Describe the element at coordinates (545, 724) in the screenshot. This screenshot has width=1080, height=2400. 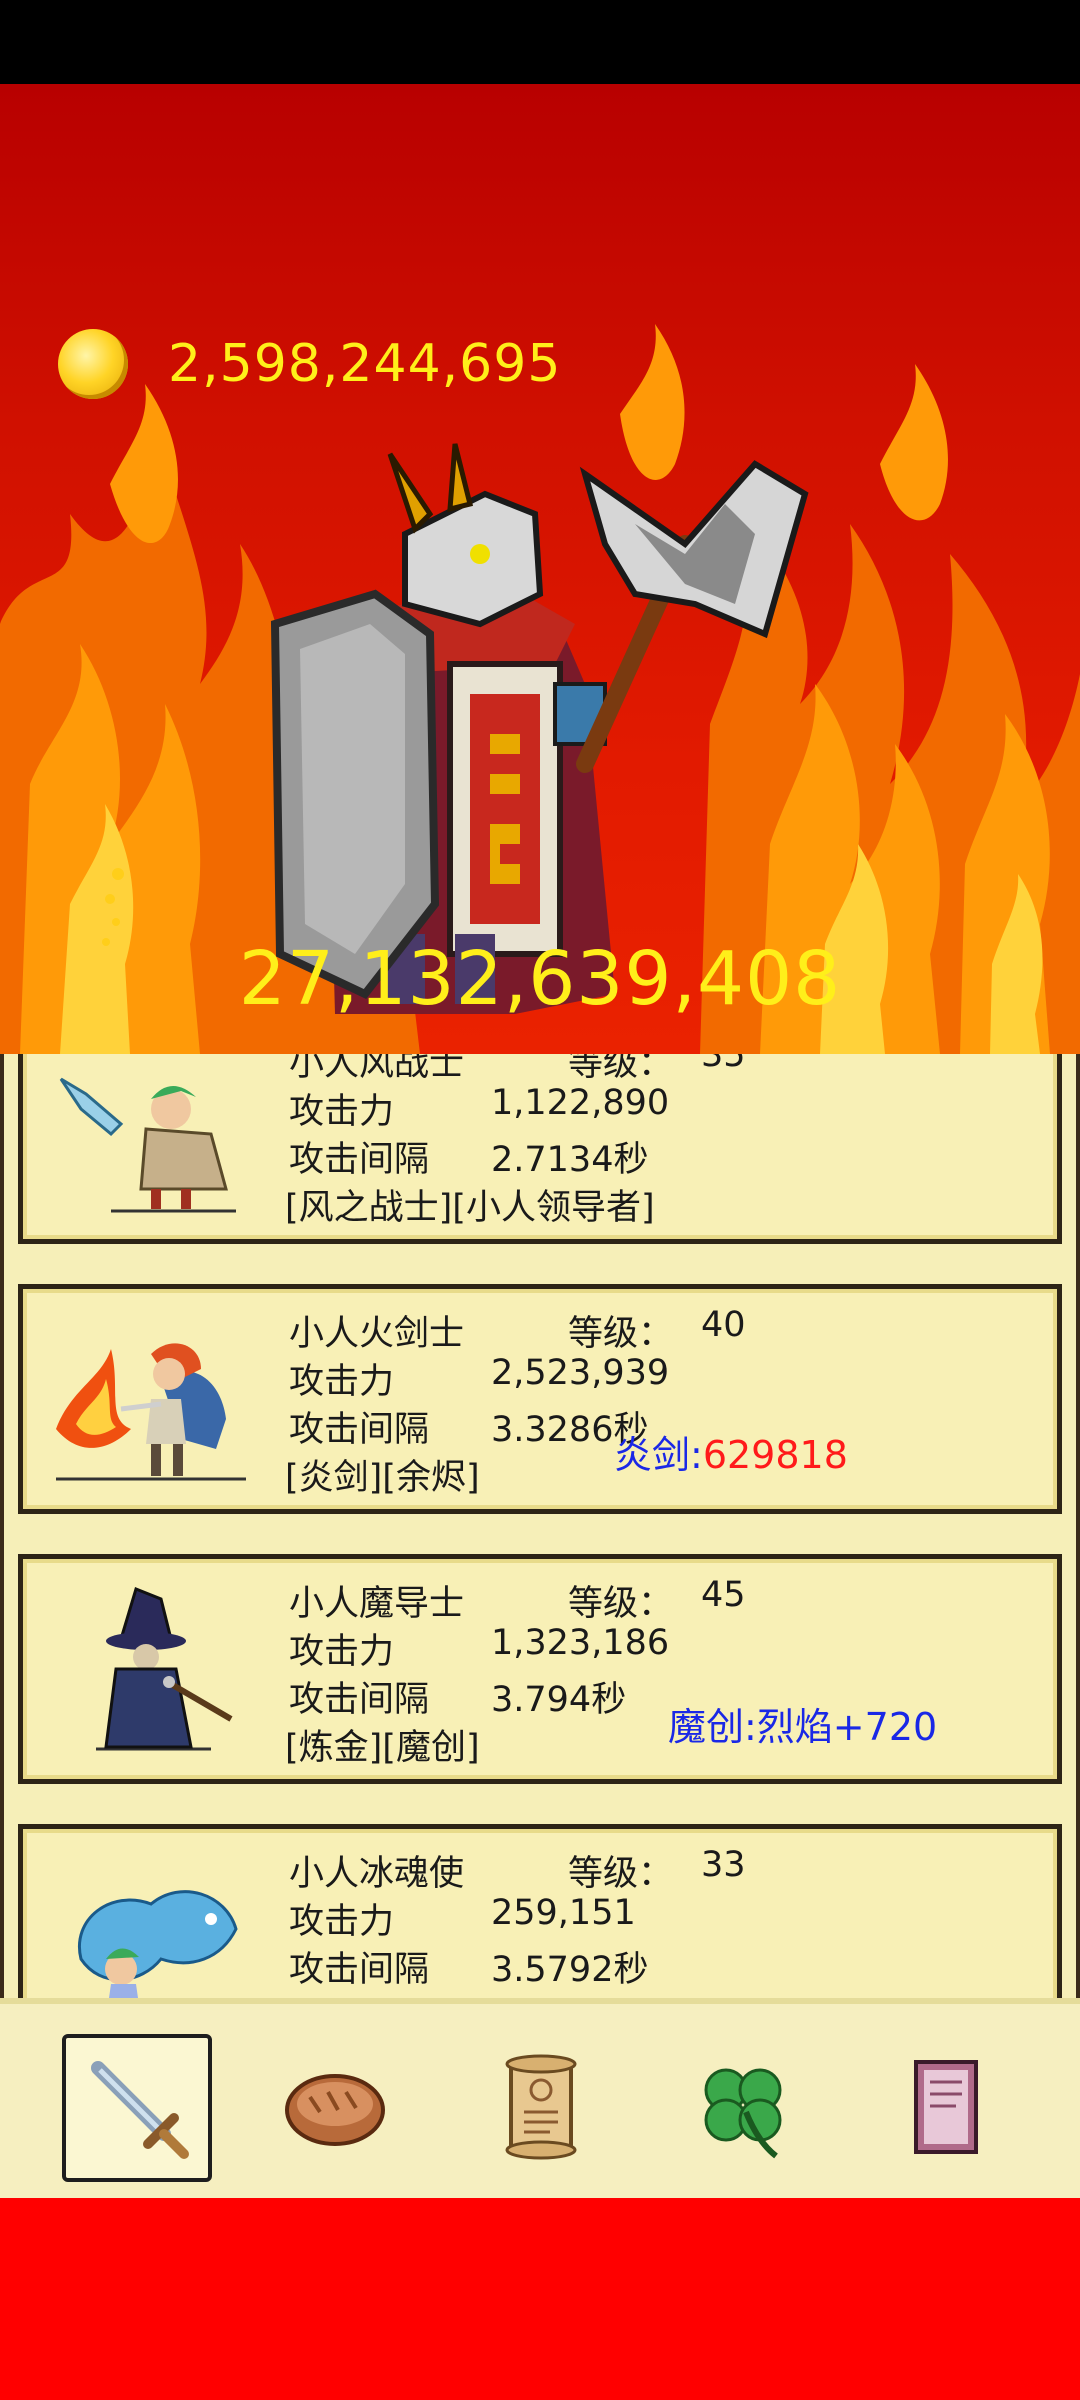
I see `dragon-knight-boss` at that location.